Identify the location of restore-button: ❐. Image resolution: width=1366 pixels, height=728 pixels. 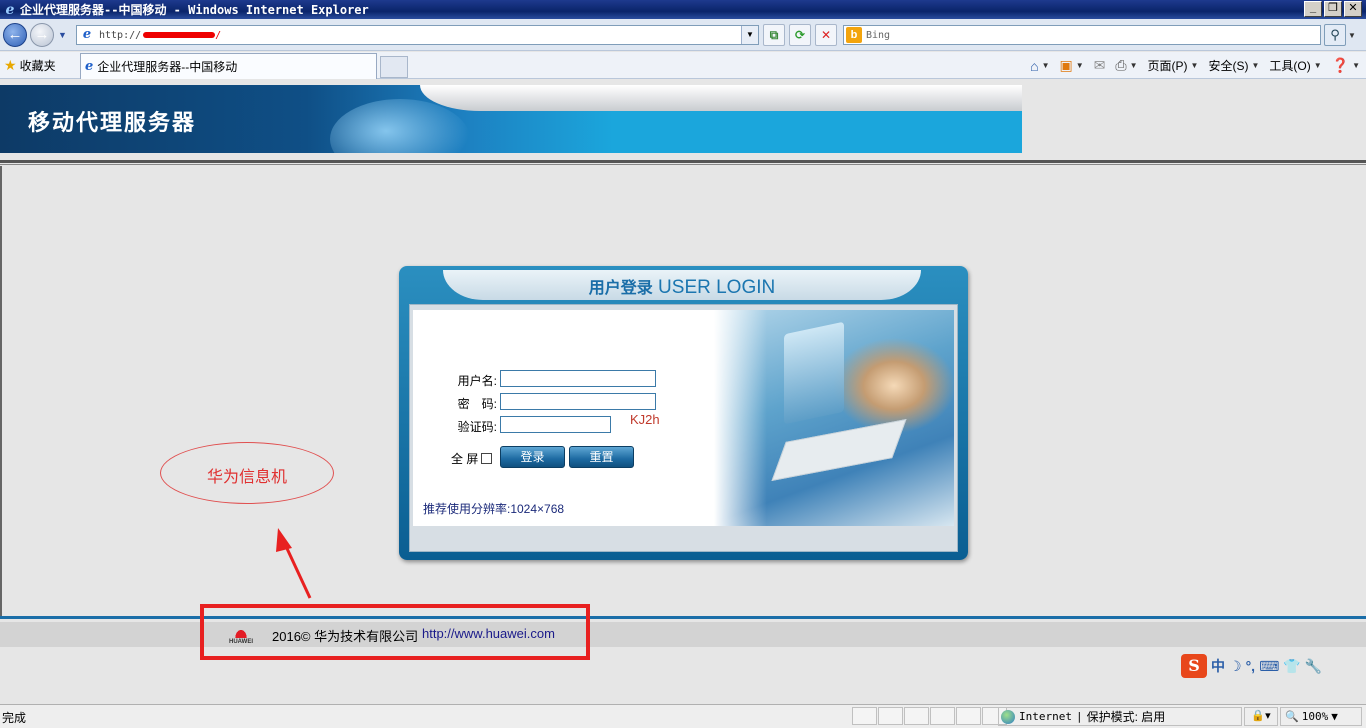
(1333, 9).